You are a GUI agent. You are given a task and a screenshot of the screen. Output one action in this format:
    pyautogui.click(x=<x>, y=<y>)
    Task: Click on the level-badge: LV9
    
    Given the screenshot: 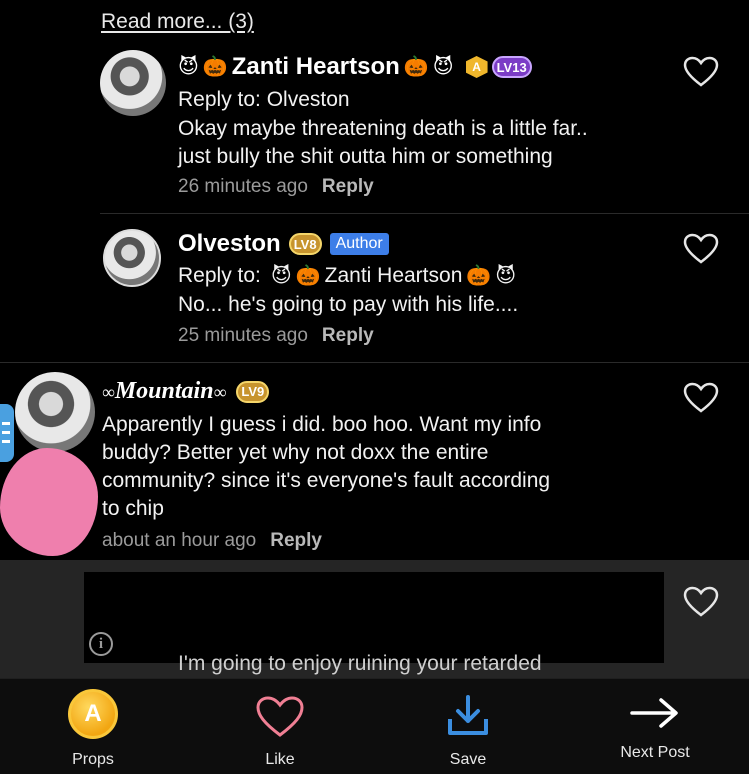 What is the action you would take?
    pyautogui.click(x=253, y=391)
    